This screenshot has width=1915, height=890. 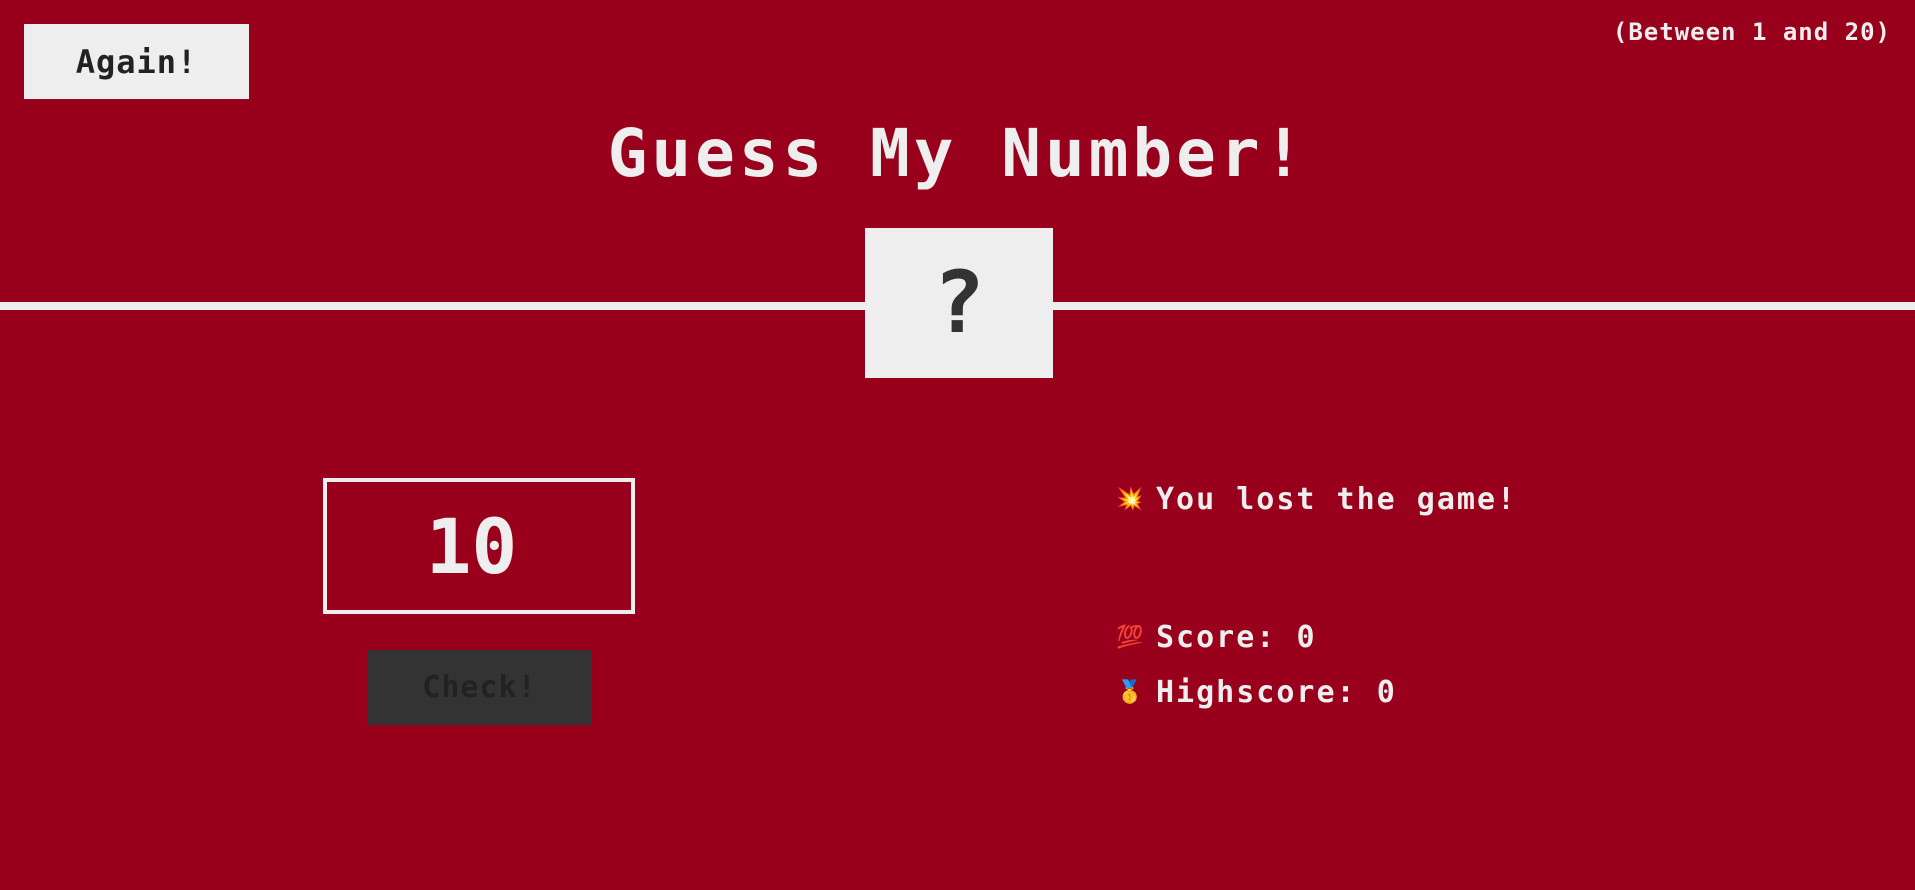 I want to click on score-display: 💯 Score: 0, so click(x=1216, y=637).